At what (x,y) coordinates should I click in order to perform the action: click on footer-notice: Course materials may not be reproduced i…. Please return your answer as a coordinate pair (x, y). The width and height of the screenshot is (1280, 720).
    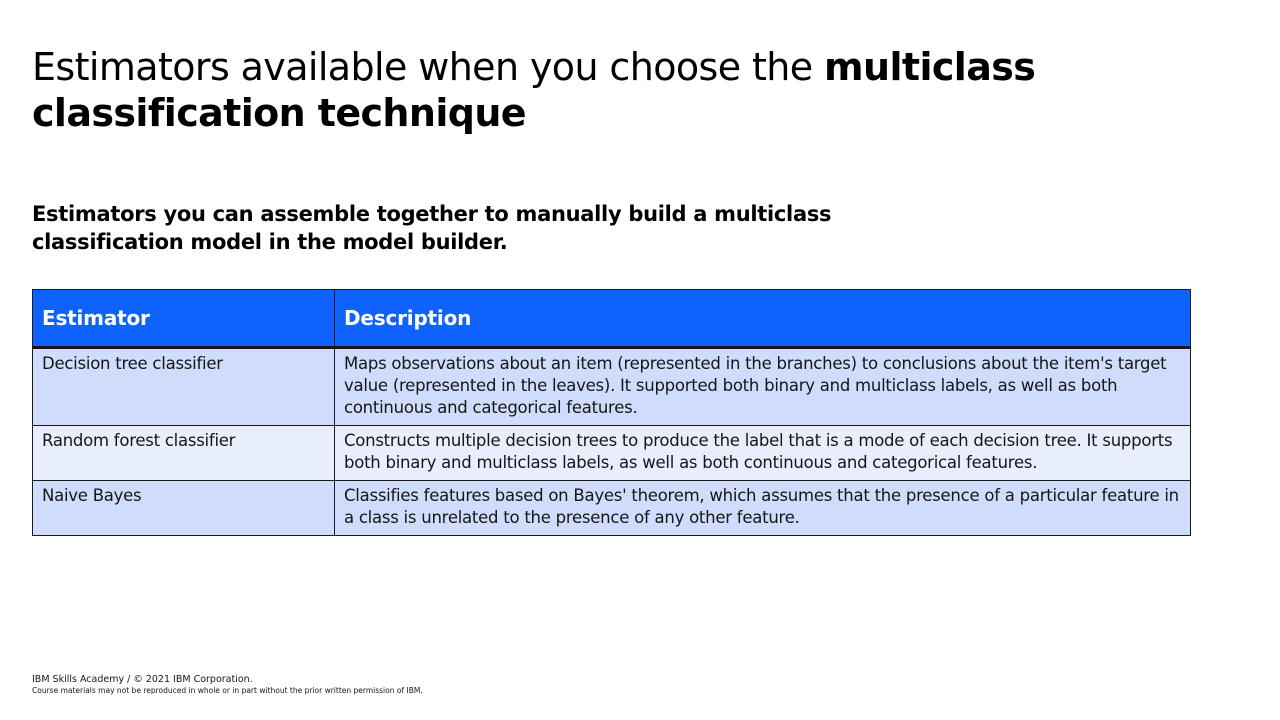
    Looking at the image, I should click on (227, 690).